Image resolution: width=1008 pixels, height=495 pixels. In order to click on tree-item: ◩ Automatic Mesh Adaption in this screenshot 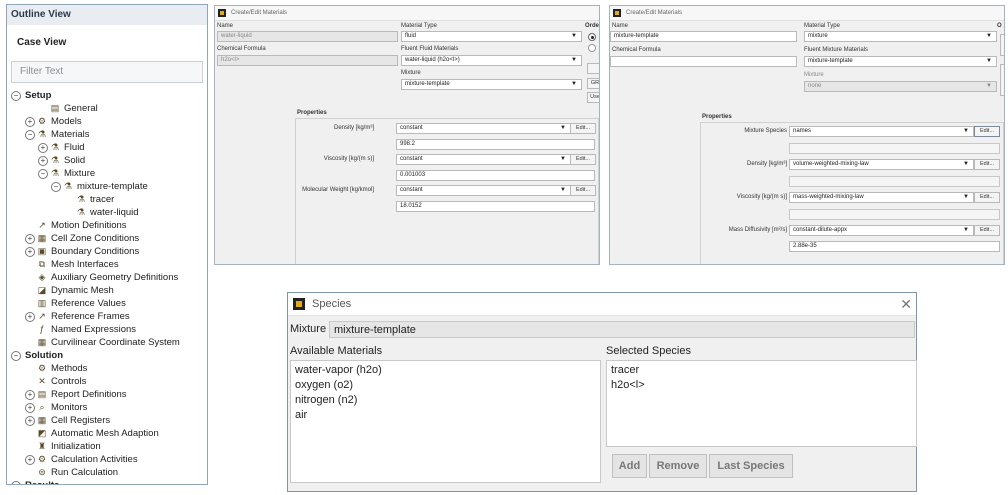, I will do `click(107, 433)`.